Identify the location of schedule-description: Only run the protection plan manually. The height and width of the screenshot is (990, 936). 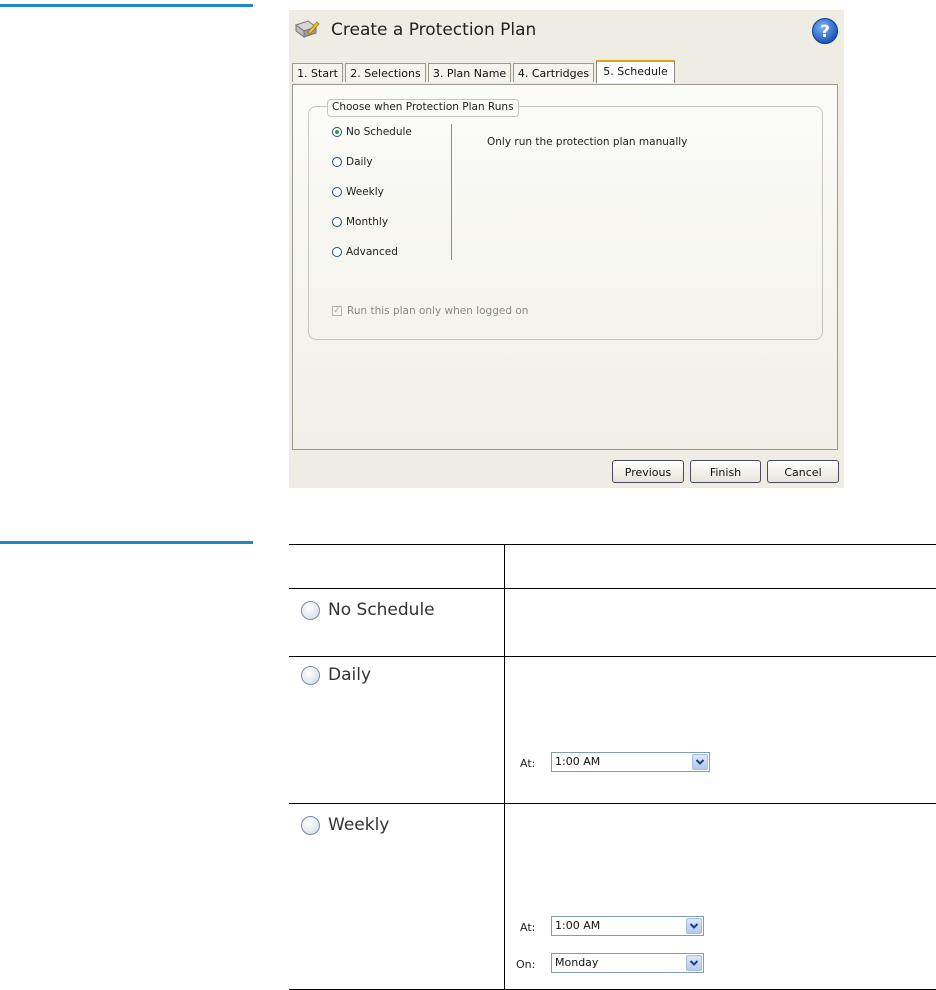
(587, 142).